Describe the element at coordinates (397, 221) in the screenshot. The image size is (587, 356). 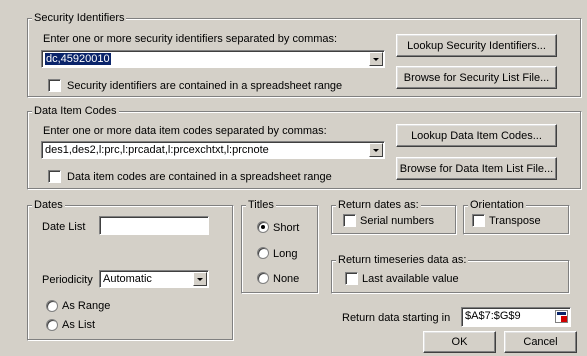
I see `serial-numbers-label: Serial numbers` at that location.